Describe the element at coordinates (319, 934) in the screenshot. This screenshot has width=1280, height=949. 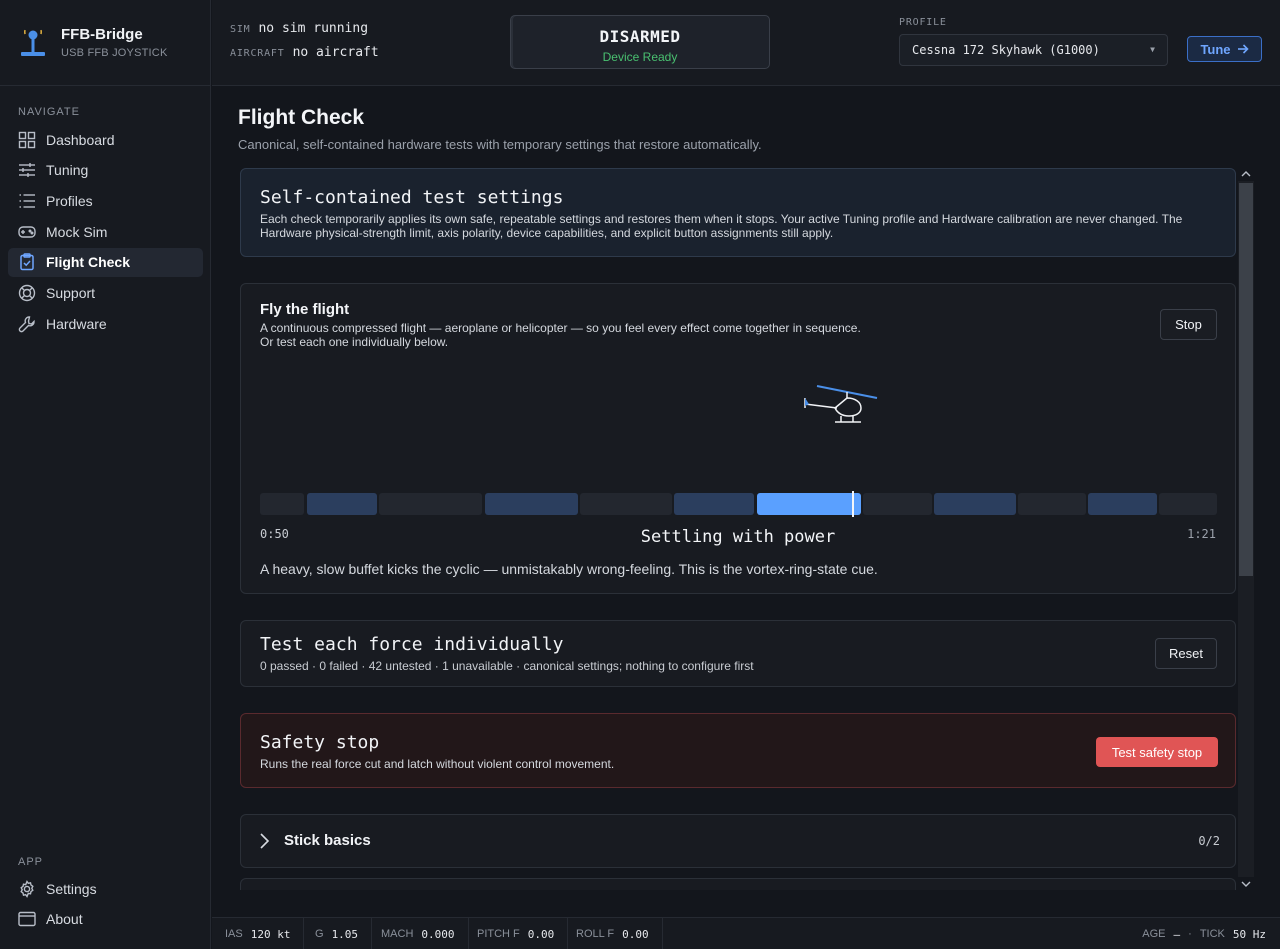
I see `g-key: G` at that location.